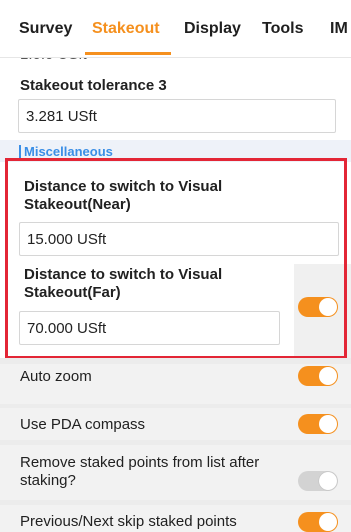 This screenshot has width=351, height=532. What do you see at coordinates (179, 239) in the screenshot?
I see `visual-near-input: 15.000 USft` at bounding box center [179, 239].